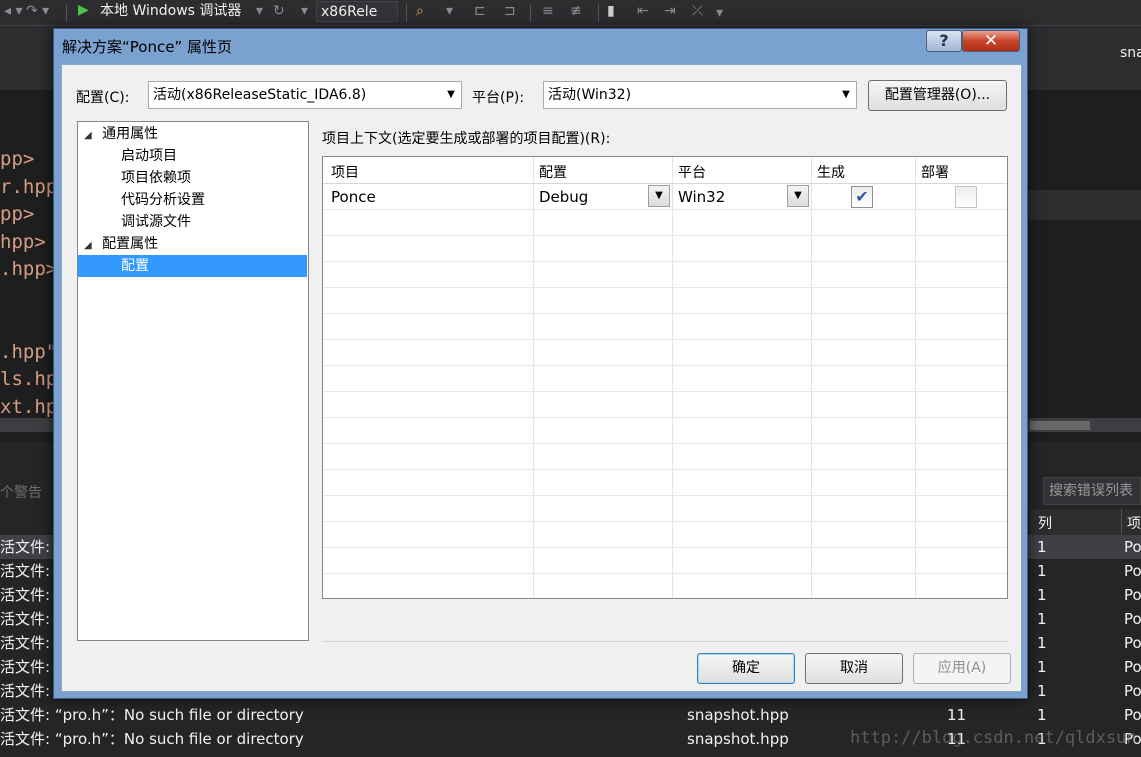 This screenshot has width=1141, height=757. What do you see at coordinates (1092, 491) in the screenshot?
I see `error-search-input: 搜索错误列表` at bounding box center [1092, 491].